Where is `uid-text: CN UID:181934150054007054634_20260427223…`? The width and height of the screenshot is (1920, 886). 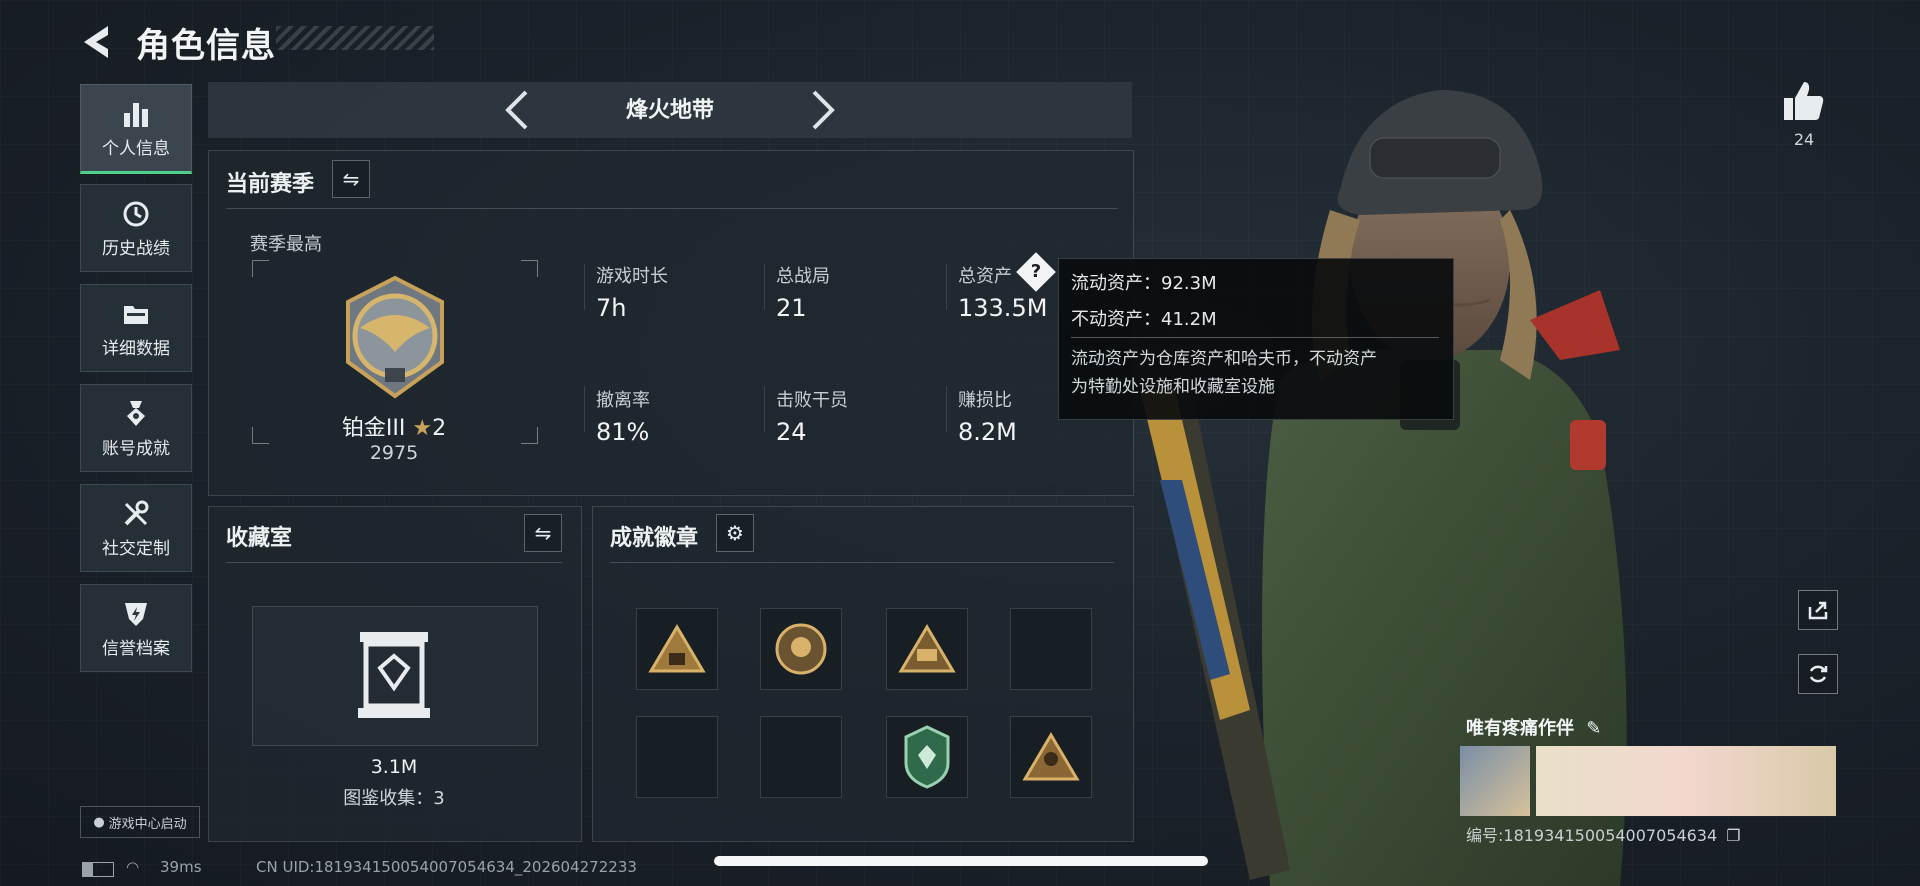
uid-text: CN UID:181934150054007054634_20260427223… is located at coordinates (446, 867).